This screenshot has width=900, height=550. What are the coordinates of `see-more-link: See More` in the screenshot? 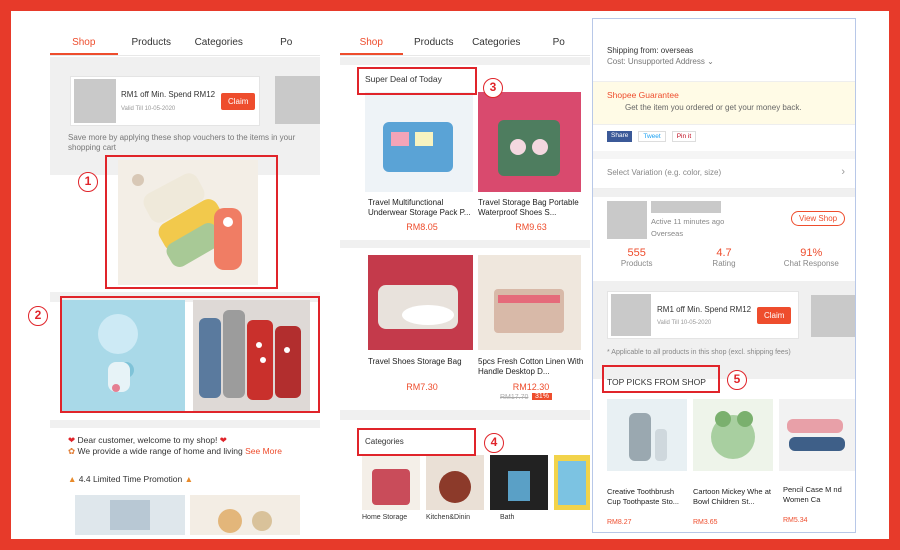 It's located at (263, 451).